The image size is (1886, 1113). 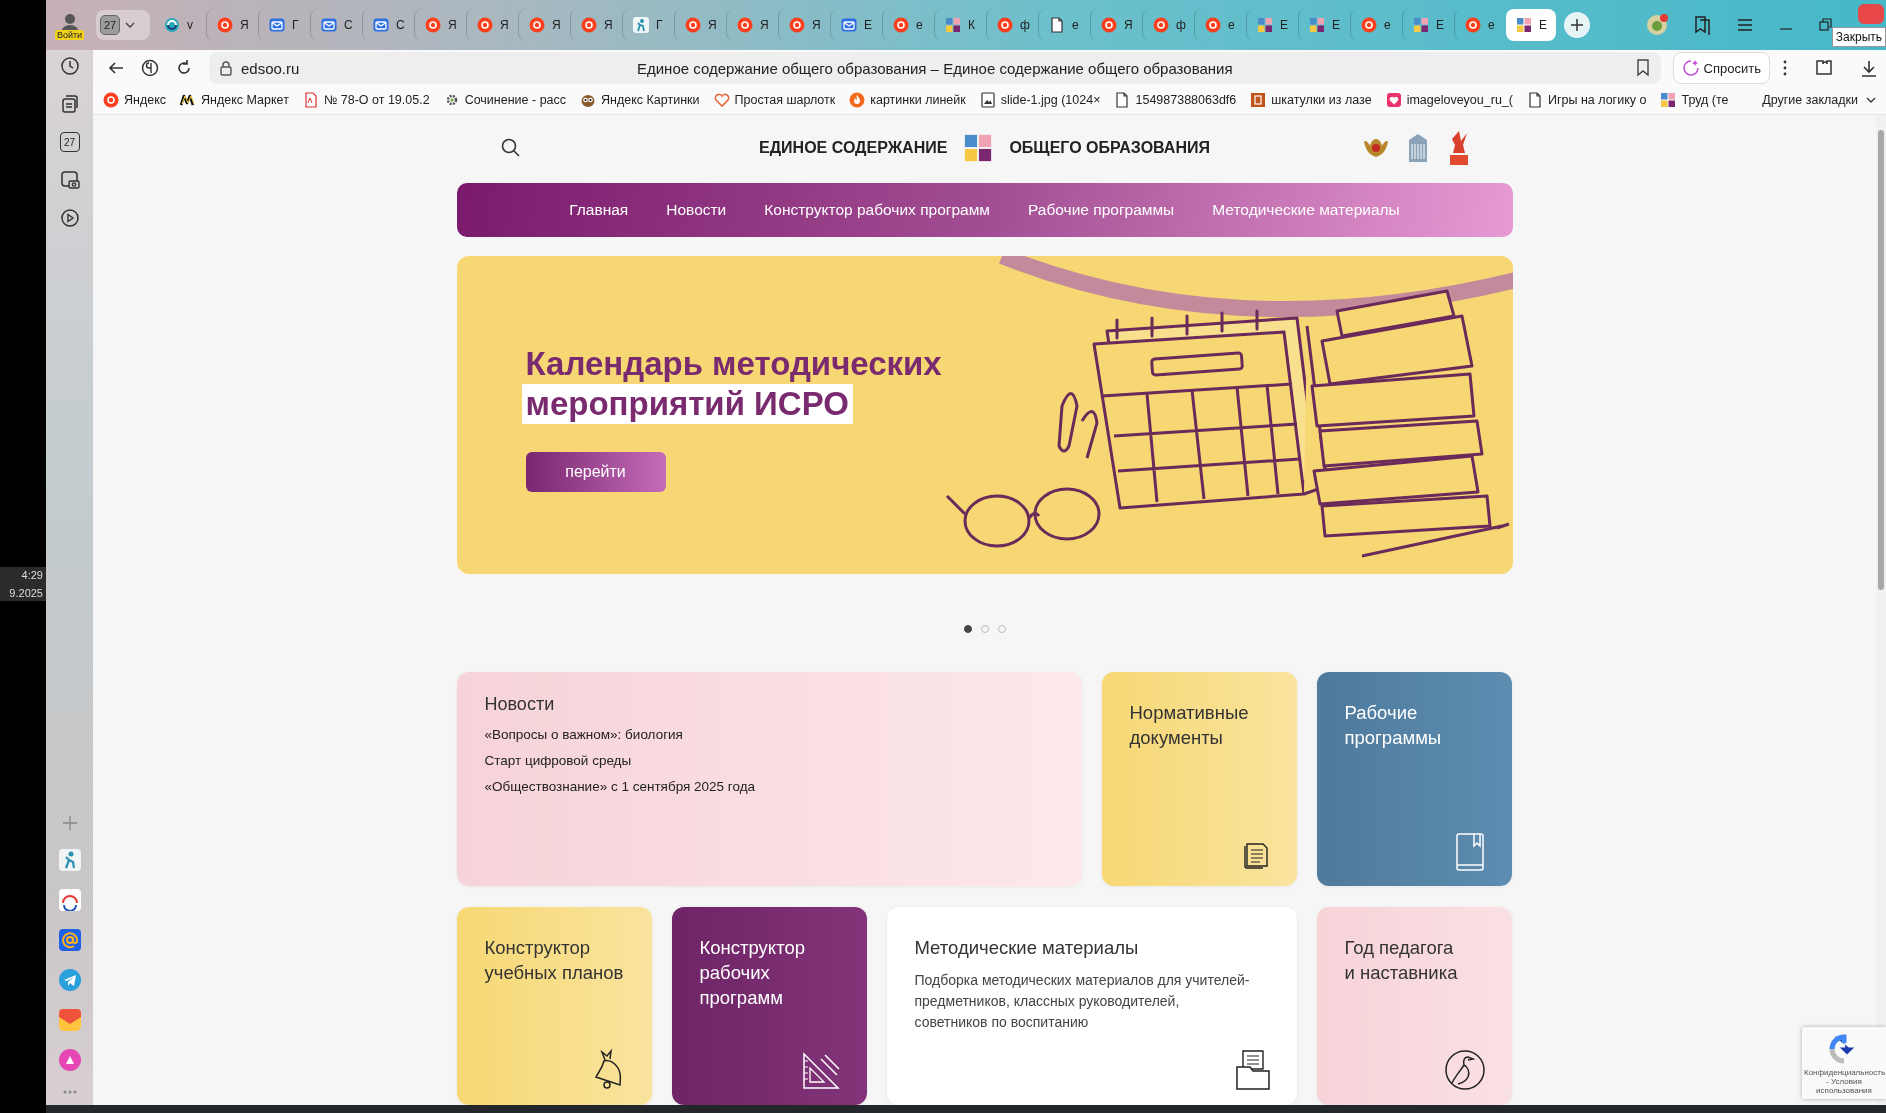 I want to click on tooltip-label: Закрыть, so click(x=1858, y=37).